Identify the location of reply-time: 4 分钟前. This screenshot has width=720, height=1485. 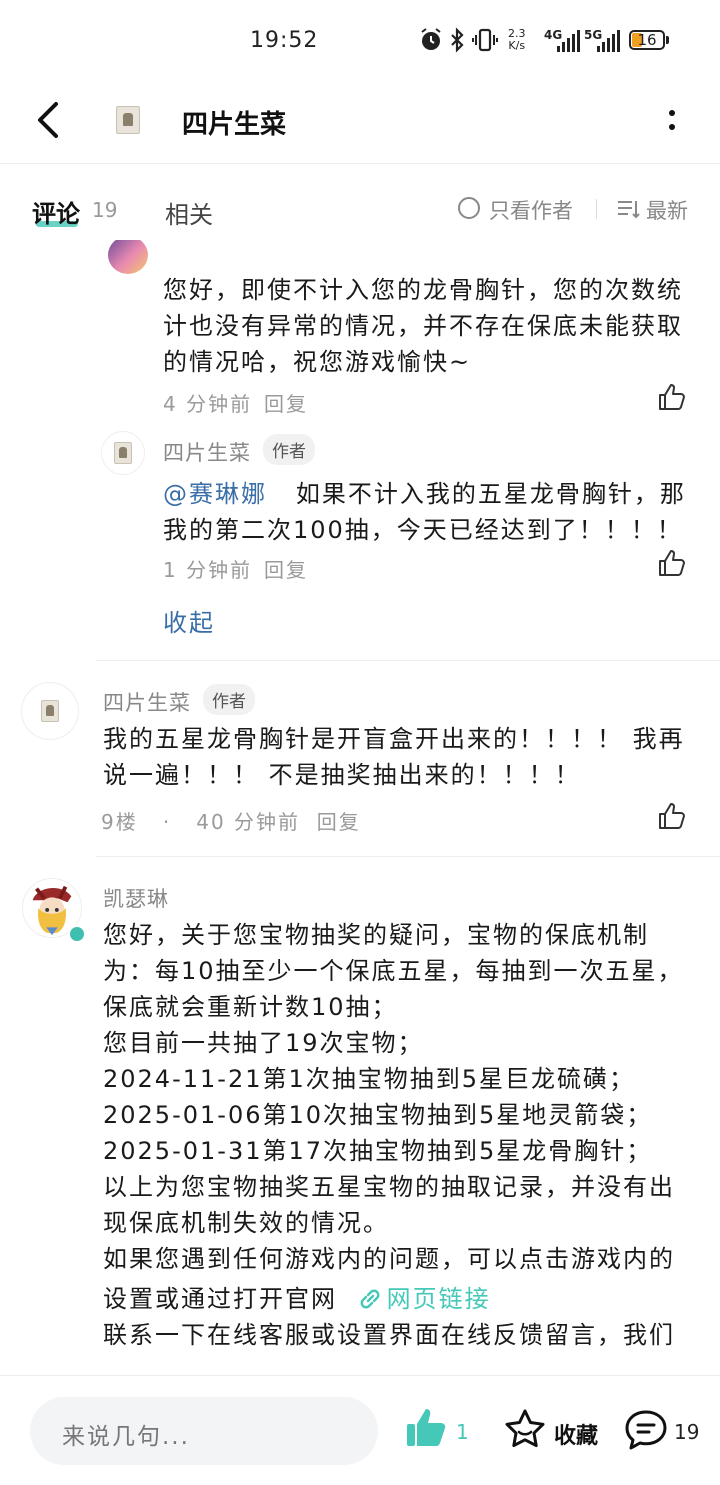
(208, 404).